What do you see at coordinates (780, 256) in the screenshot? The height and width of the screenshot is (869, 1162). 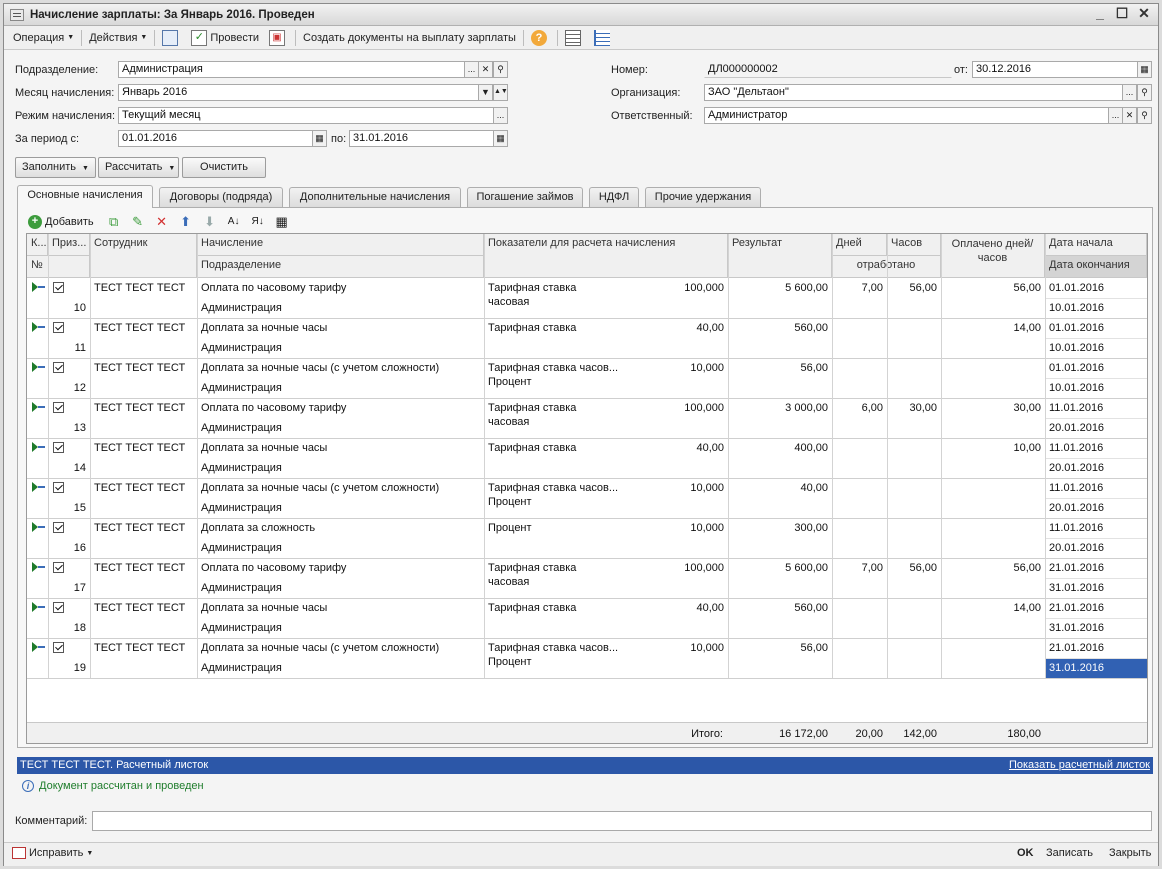 I see `header-result: Результат` at bounding box center [780, 256].